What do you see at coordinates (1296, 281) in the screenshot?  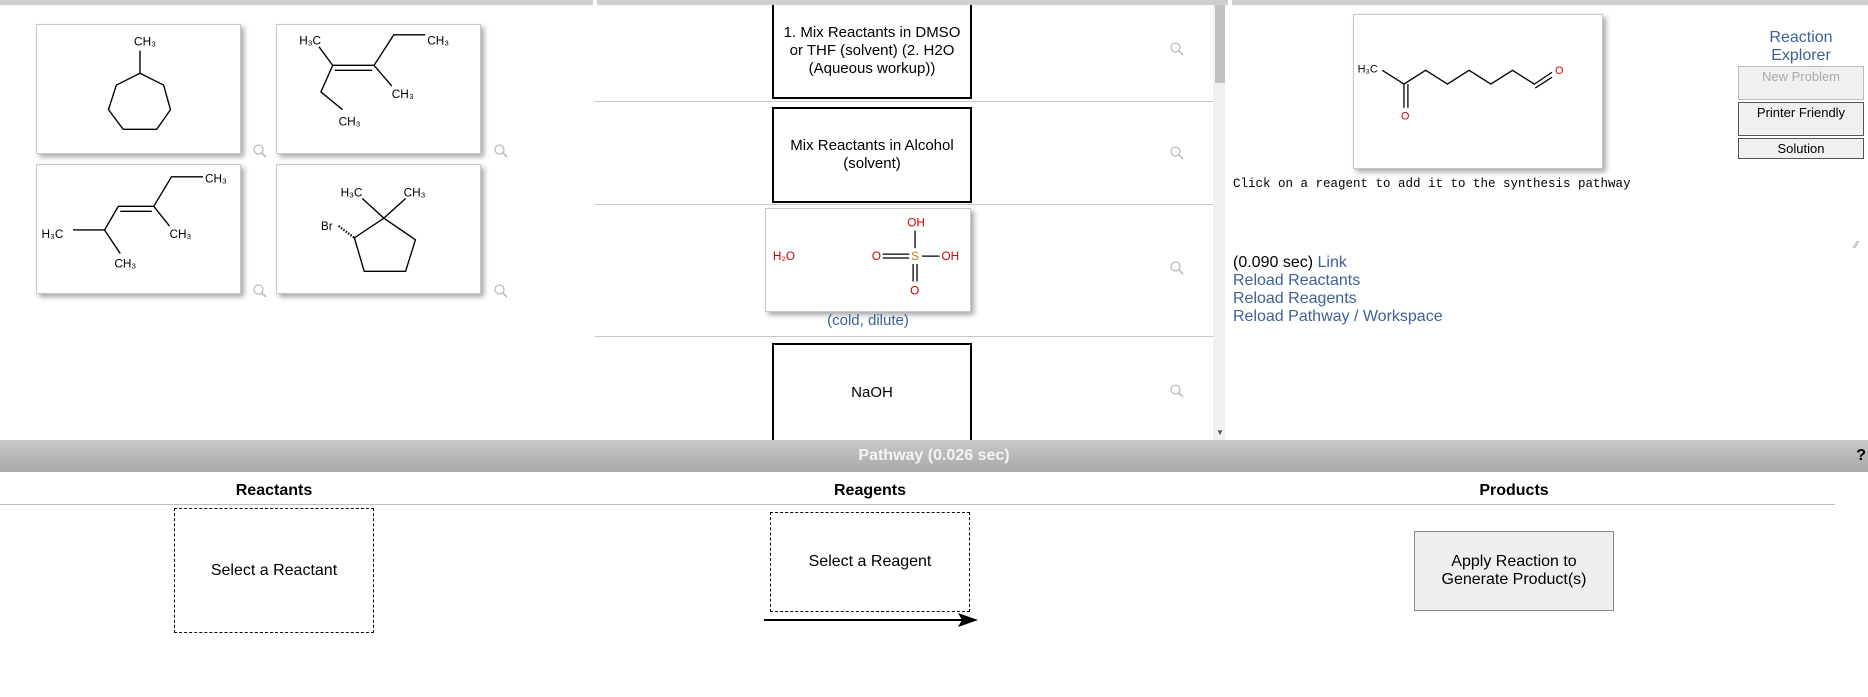 I see `reload-reactants-link: Reload Reactants` at bounding box center [1296, 281].